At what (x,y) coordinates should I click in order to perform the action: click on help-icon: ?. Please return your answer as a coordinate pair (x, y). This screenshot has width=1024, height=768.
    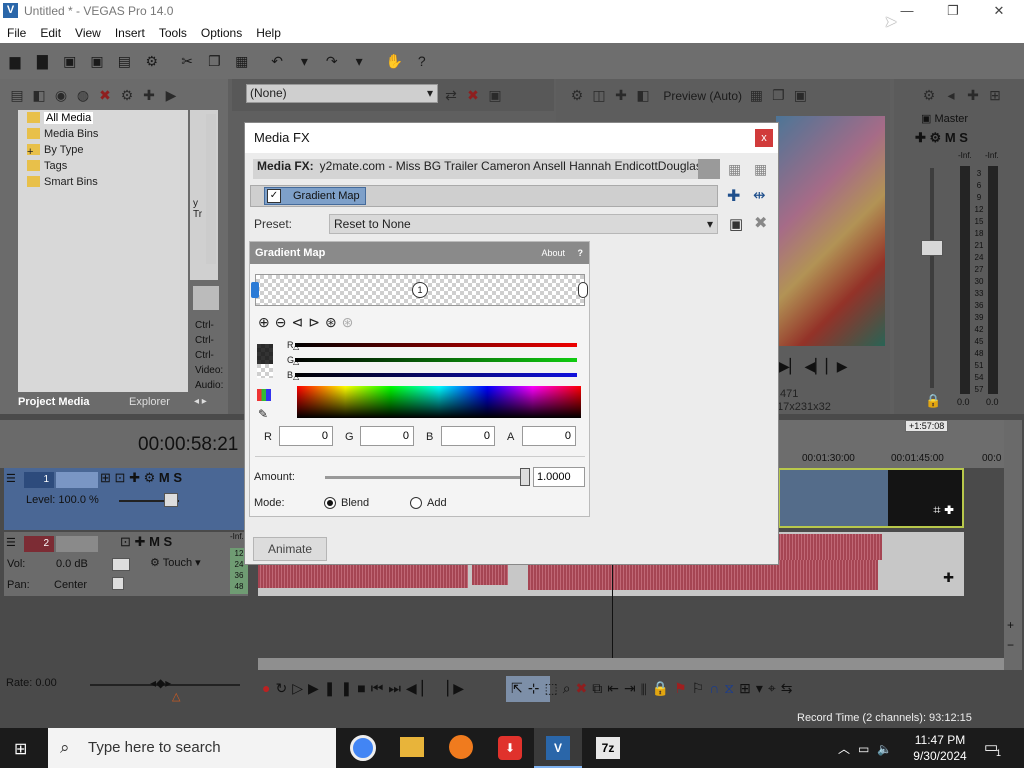
    Looking at the image, I should click on (581, 253).